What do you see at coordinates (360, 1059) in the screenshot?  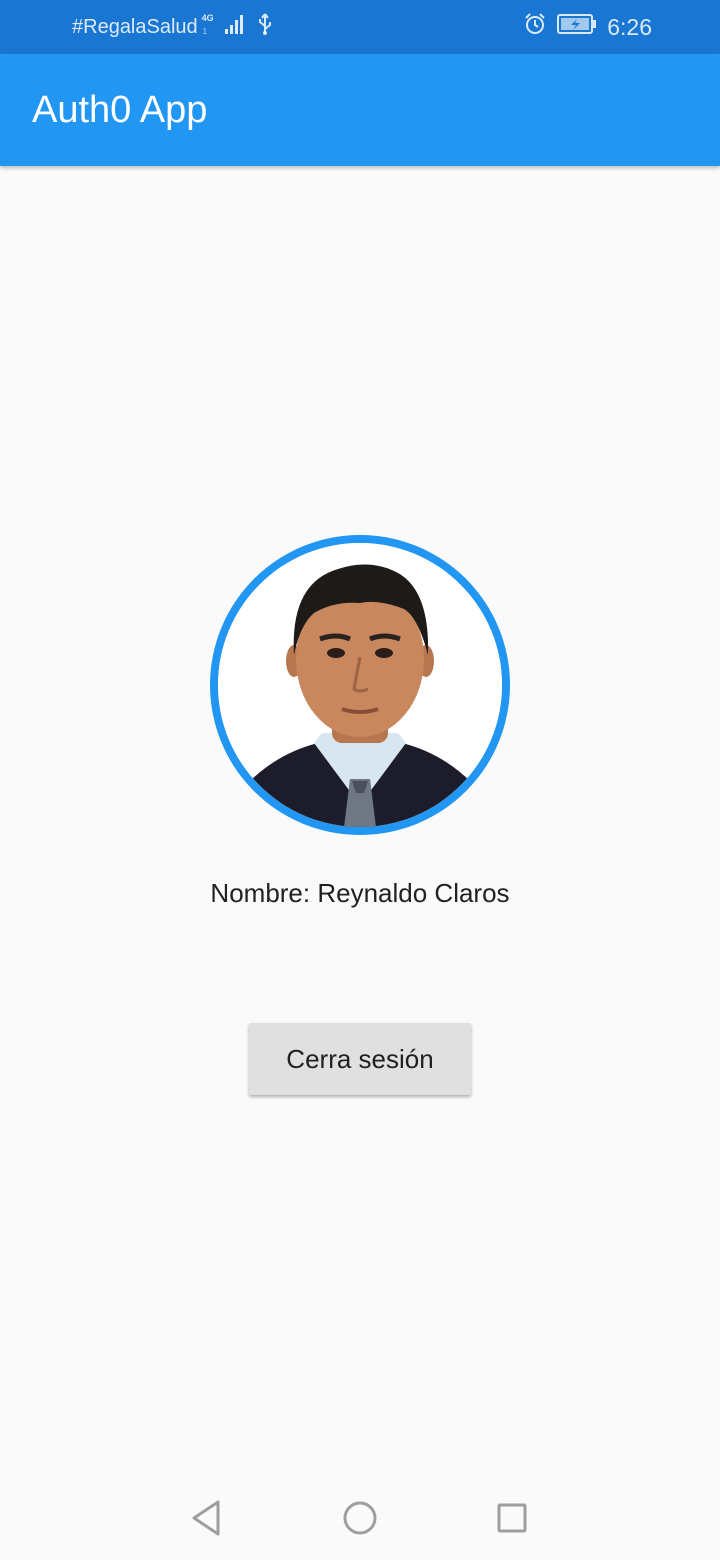 I see `logout-button: Cerra sesión` at bounding box center [360, 1059].